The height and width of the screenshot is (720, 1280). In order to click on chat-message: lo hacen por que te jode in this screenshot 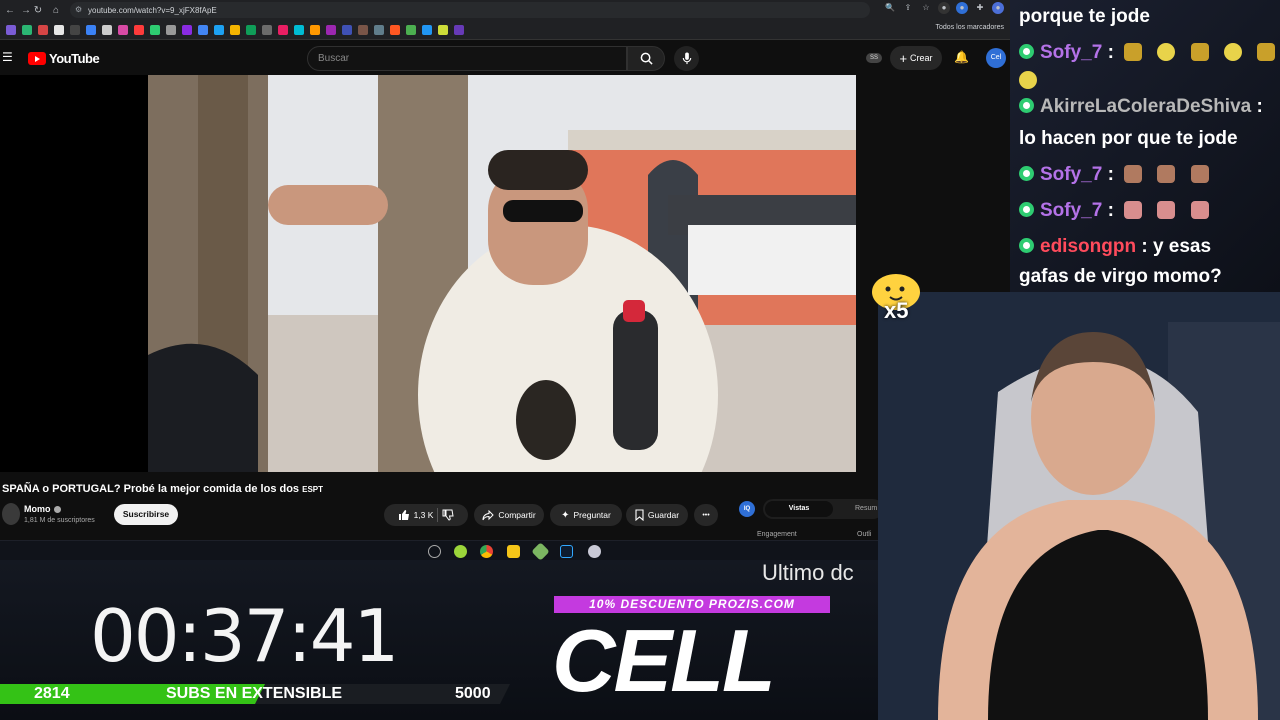, I will do `click(1128, 139)`.